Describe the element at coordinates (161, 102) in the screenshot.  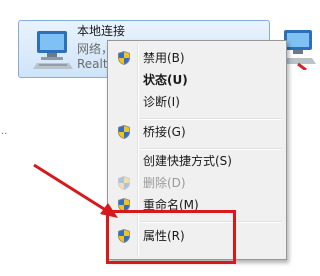
I see `menu-item-label: 诊断(I)` at that location.